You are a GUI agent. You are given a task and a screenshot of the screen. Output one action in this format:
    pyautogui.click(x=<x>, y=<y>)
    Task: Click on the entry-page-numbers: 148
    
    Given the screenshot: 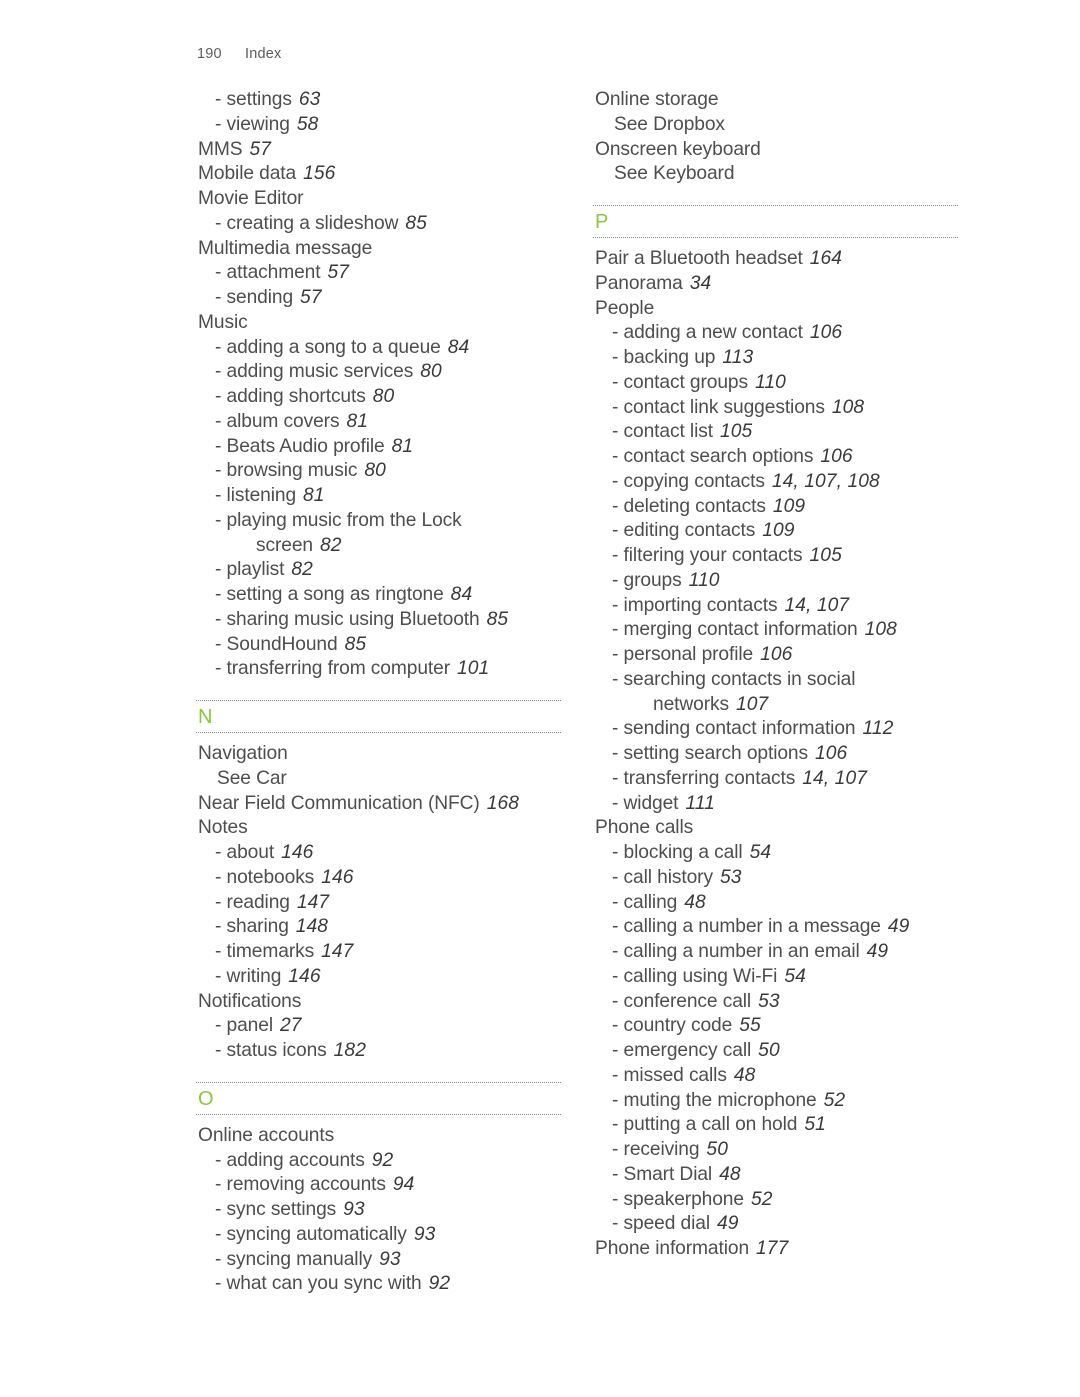 What is the action you would take?
    pyautogui.click(x=312, y=927)
    